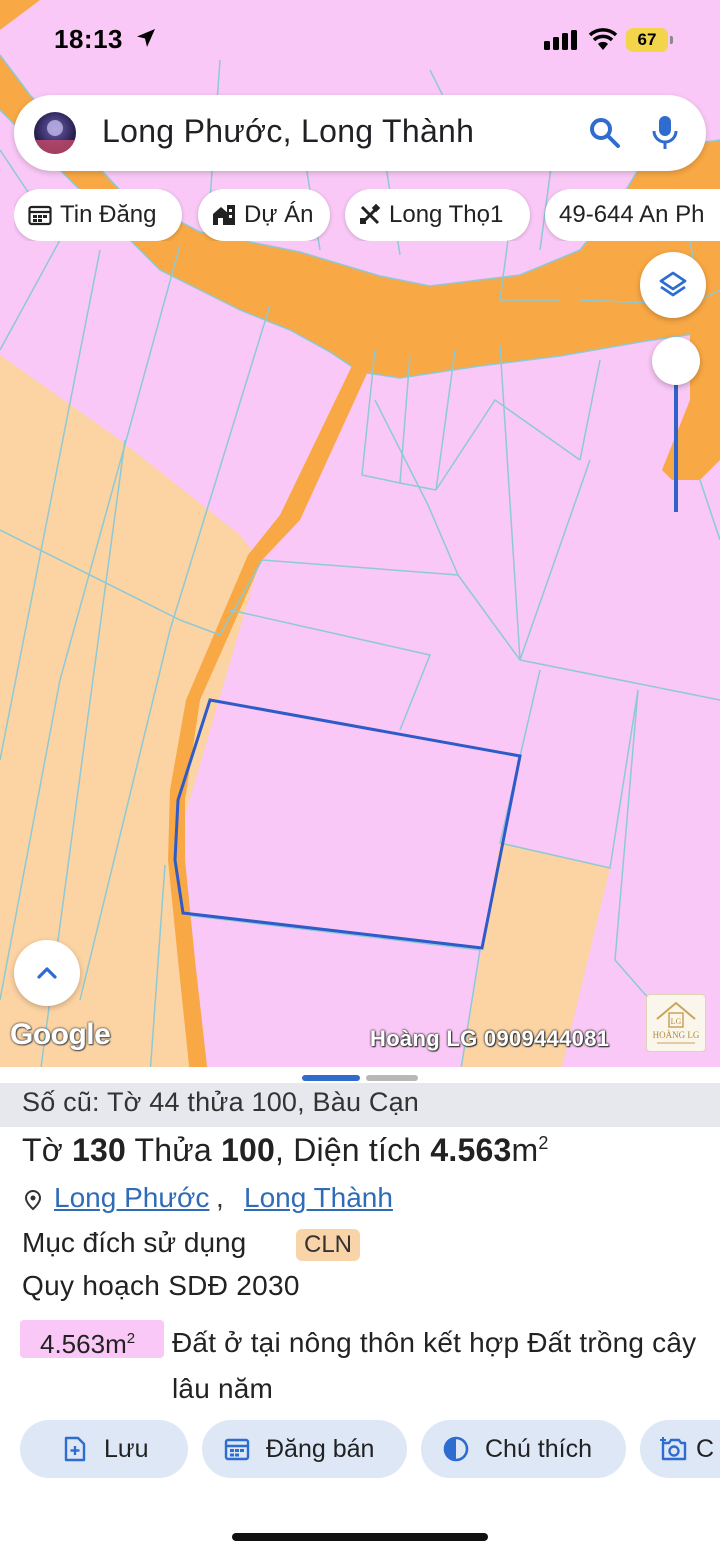 This screenshot has width=720, height=1557. What do you see at coordinates (318, 1198) in the screenshot?
I see `district-link: Long Thành` at bounding box center [318, 1198].